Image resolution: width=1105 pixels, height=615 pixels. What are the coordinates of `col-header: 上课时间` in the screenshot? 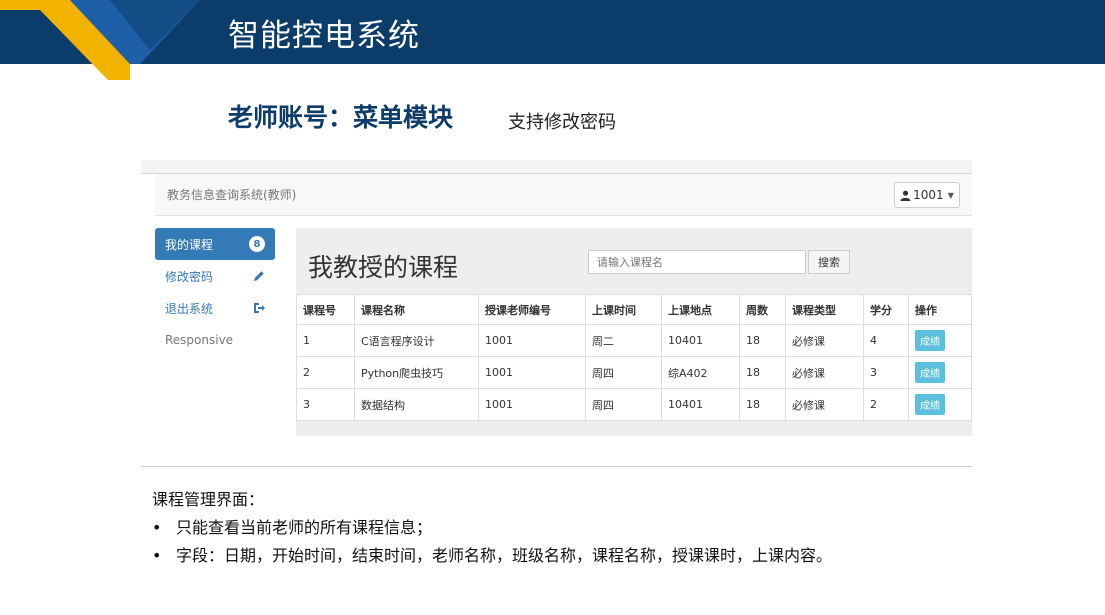 It's located at (623, 309).